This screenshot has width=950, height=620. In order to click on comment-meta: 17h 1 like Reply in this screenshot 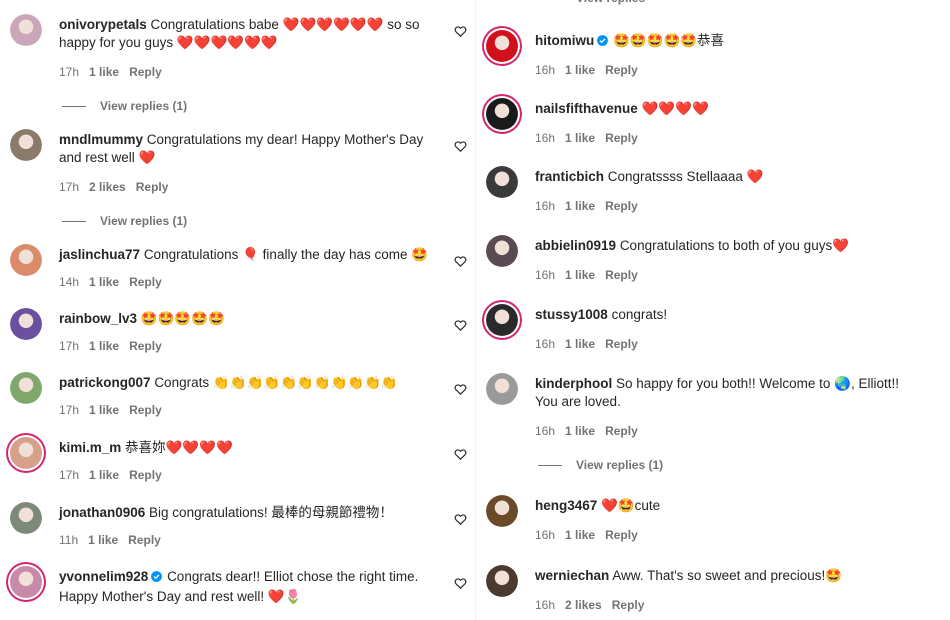, I will do `click(115, 72)`.